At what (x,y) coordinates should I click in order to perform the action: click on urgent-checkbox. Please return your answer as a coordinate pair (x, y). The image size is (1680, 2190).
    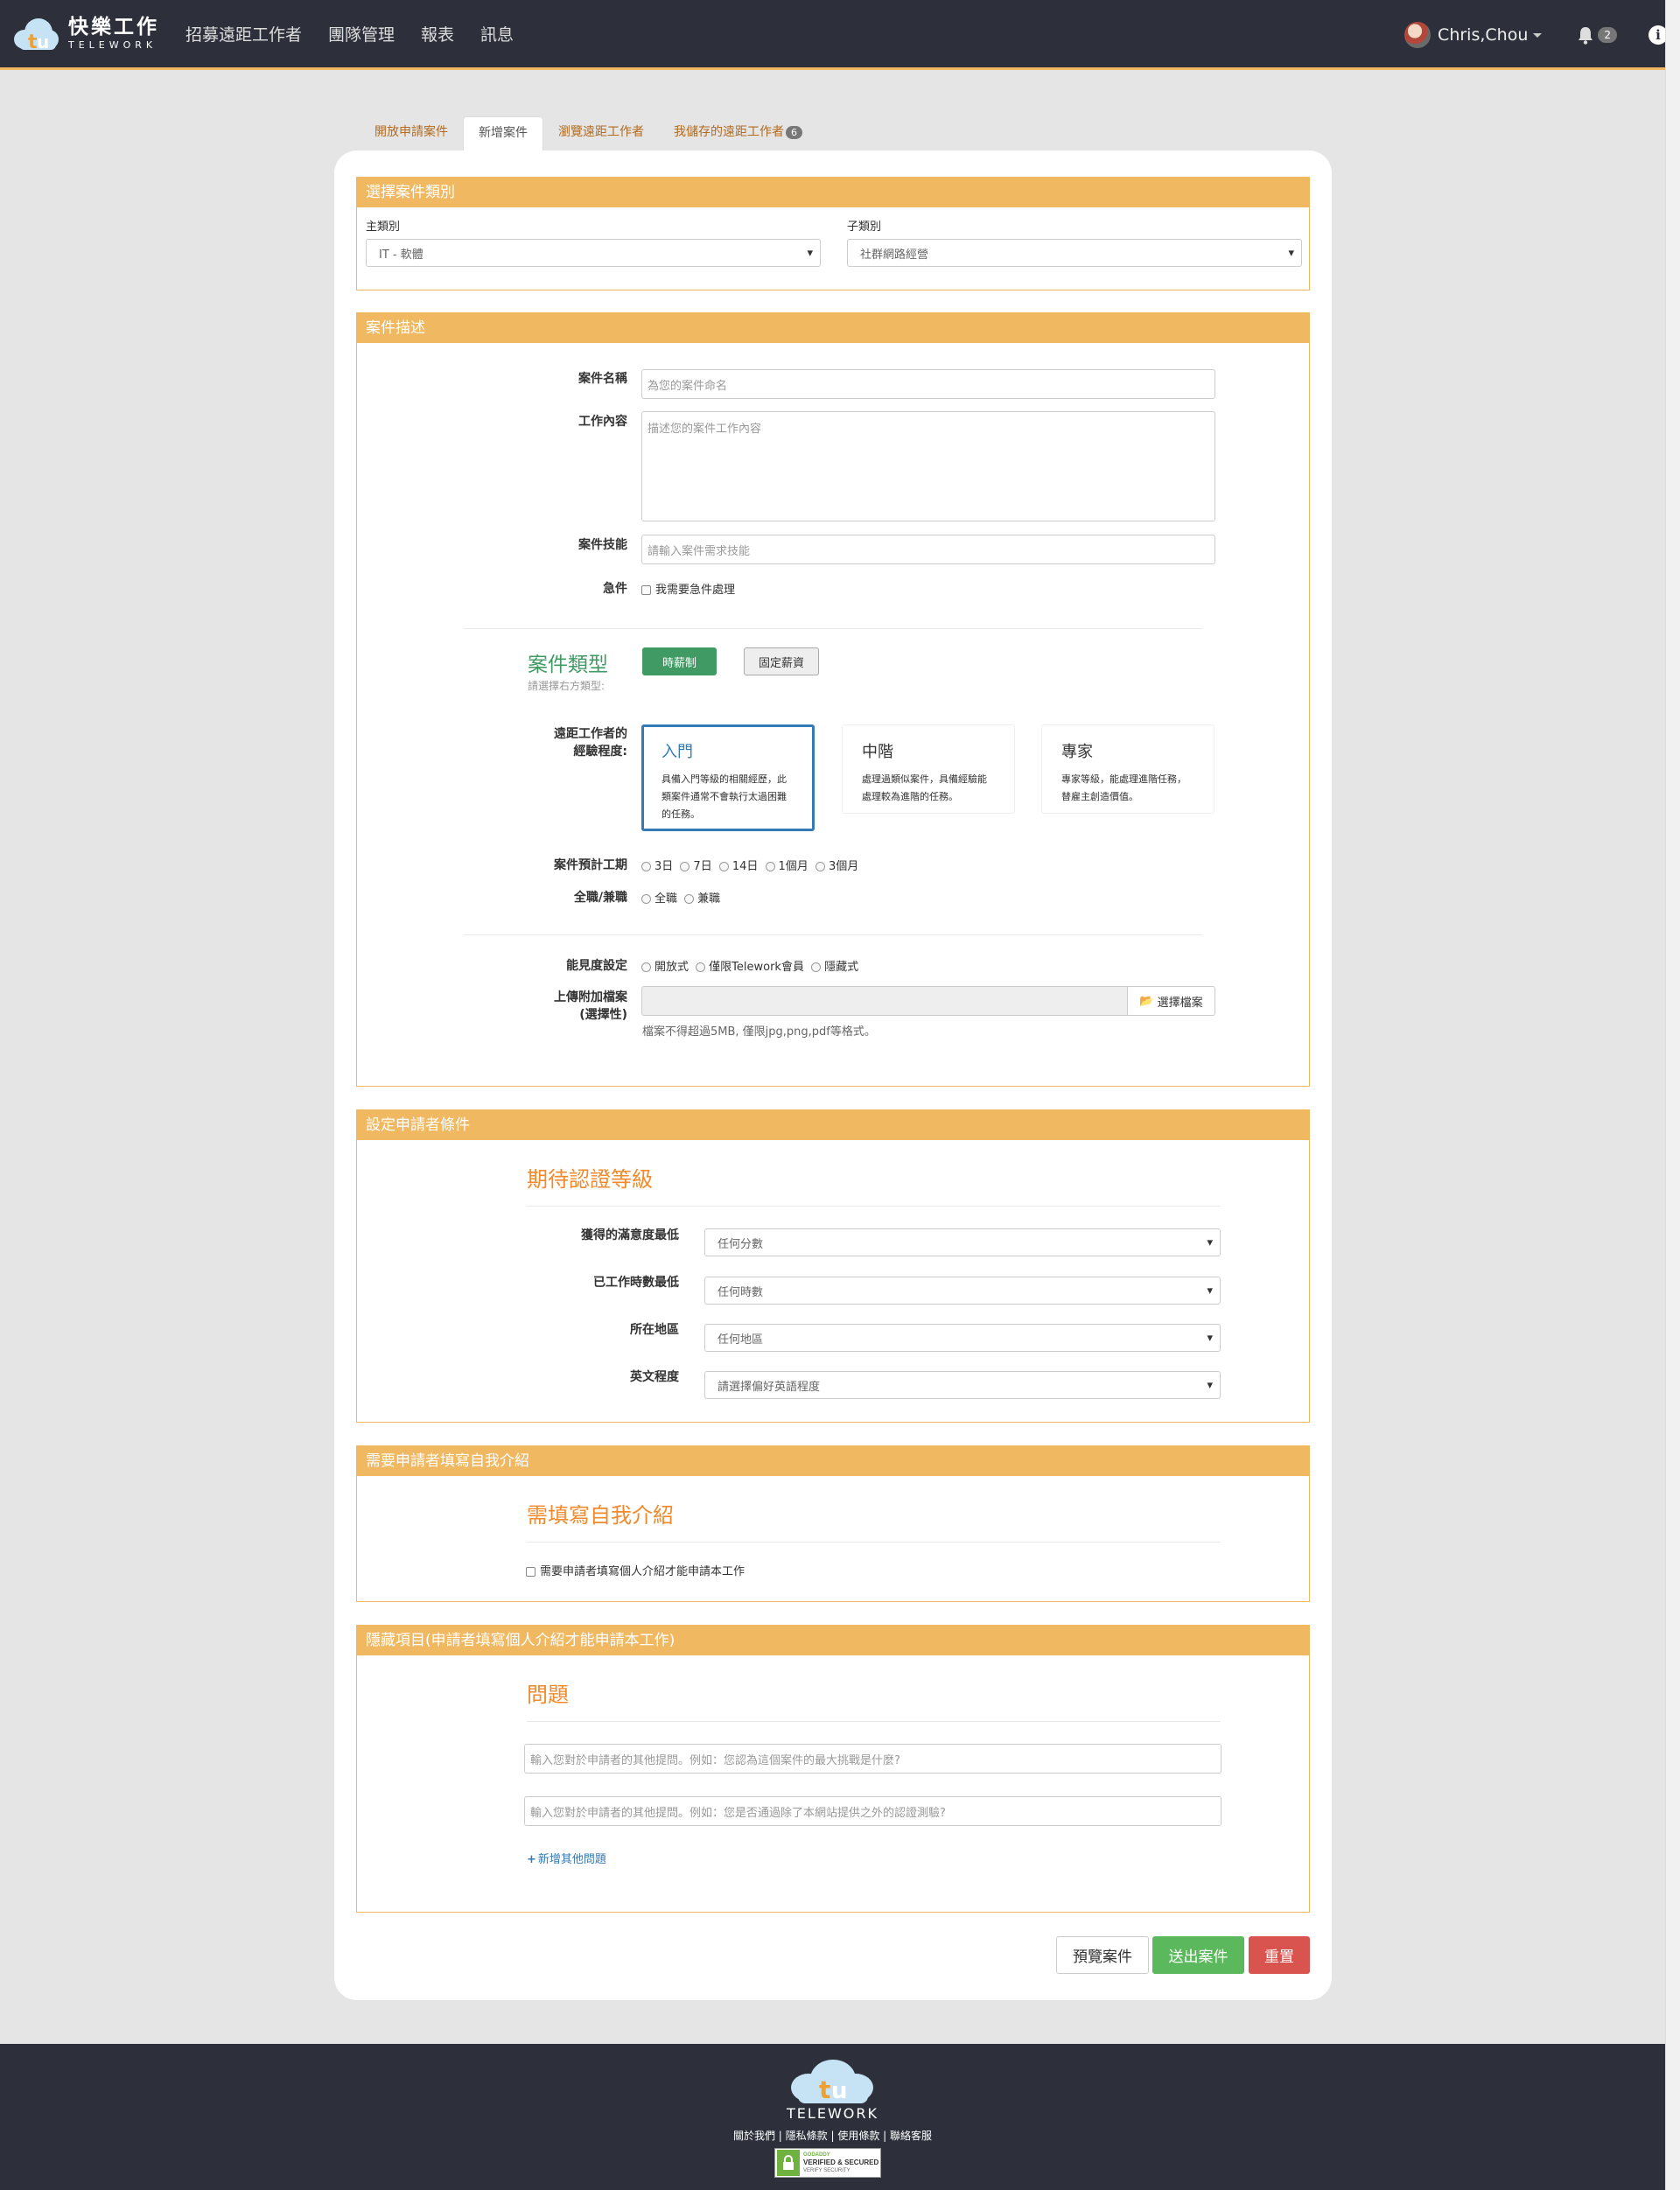
    Looking at the image, I should click on (646, 590).